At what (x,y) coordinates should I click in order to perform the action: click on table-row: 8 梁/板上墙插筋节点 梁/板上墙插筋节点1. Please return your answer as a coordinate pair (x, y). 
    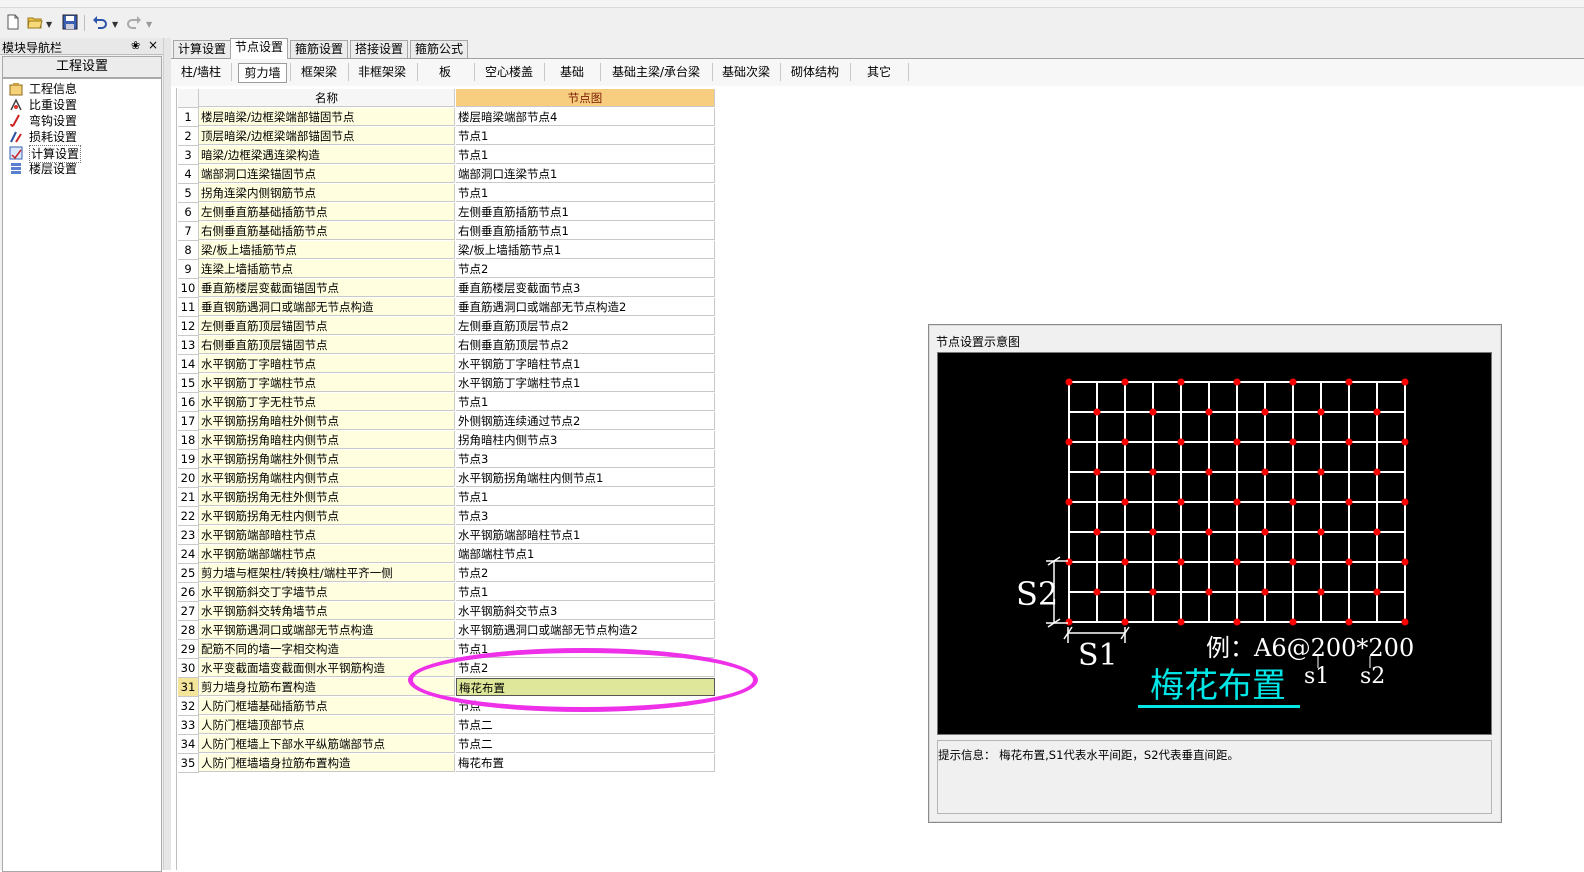
    Looking at the image, I should click on (447, 250).